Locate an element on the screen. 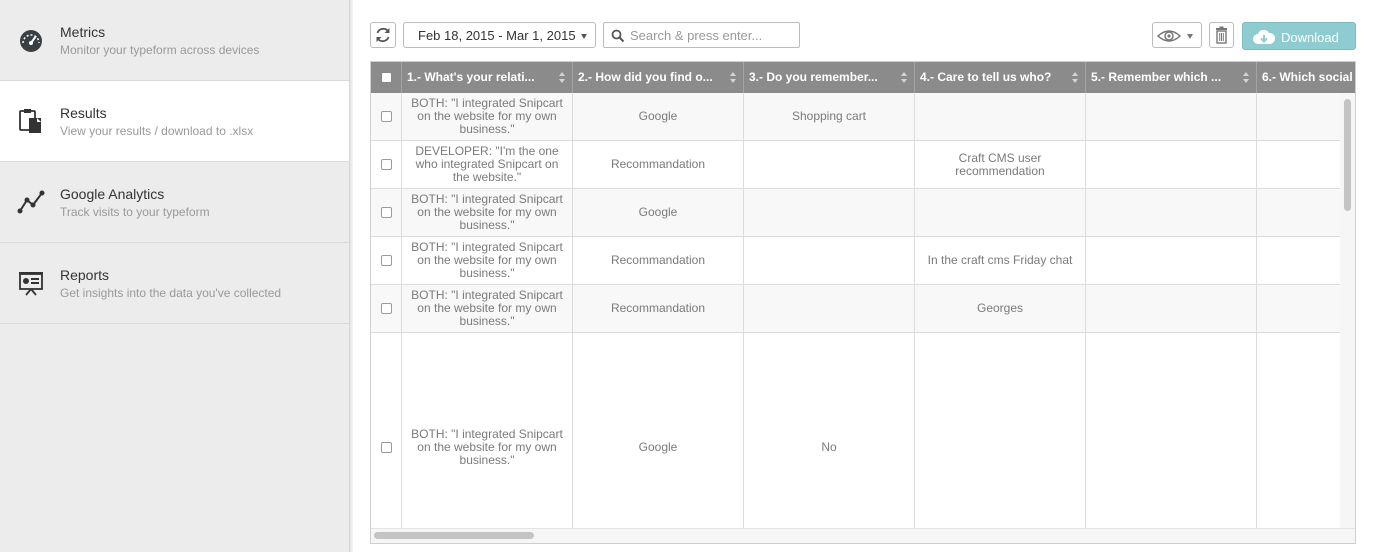 The width and height of the screenshot is (1376, 552). search-field is located at coordinates (701, 35).